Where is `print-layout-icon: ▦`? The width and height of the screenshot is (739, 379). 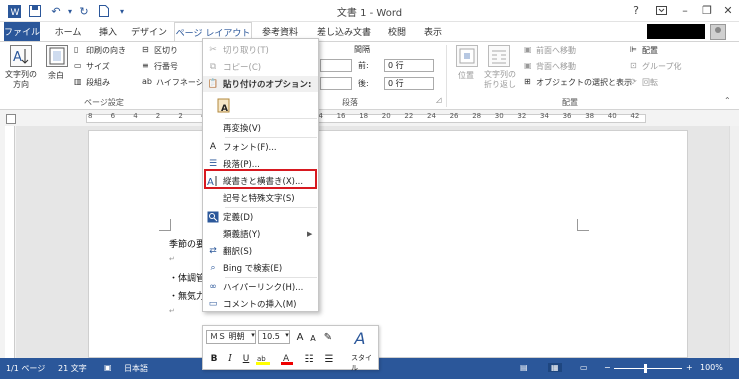
print-layout-icon: ▦ is located at coordinates (555, 367).